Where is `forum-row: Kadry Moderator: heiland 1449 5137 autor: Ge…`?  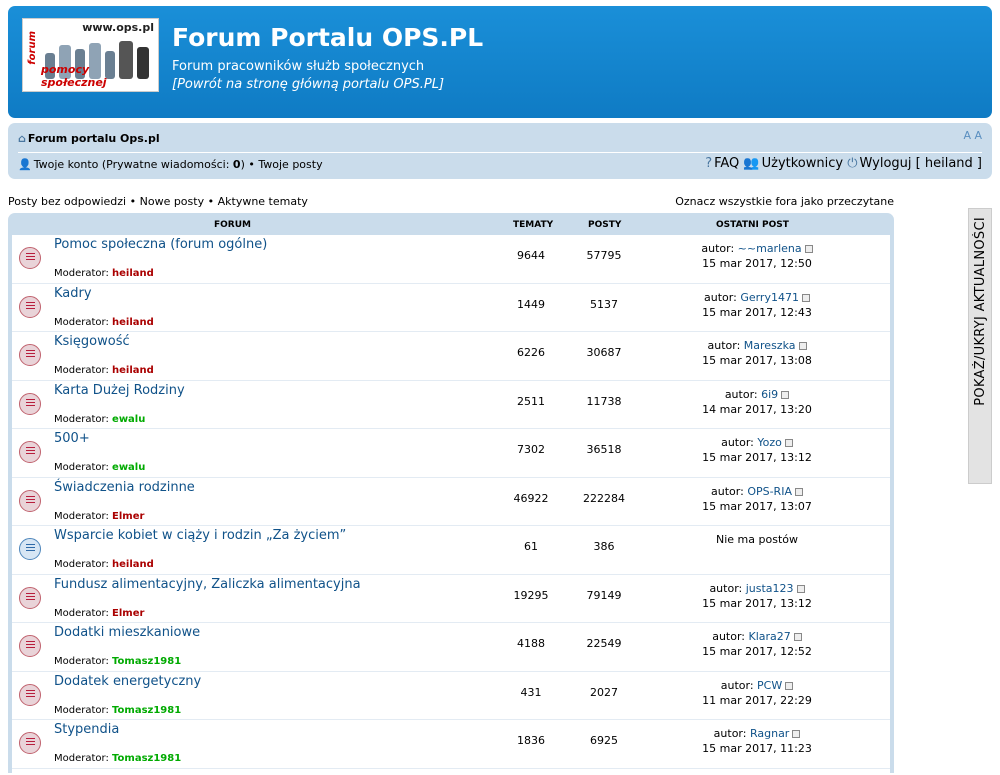 forum-row: Kadry Moderator: heiland 1449 5137 autor: Ge… is located at coordinates (451, 308).